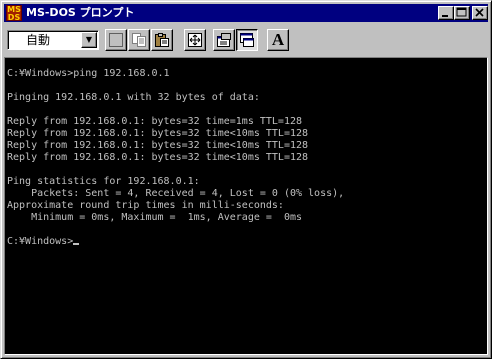 Image resolution: width=492 pixels, height=359 pixels. I want to click on font-size-select: 自動 ▼, so click(53, 40).